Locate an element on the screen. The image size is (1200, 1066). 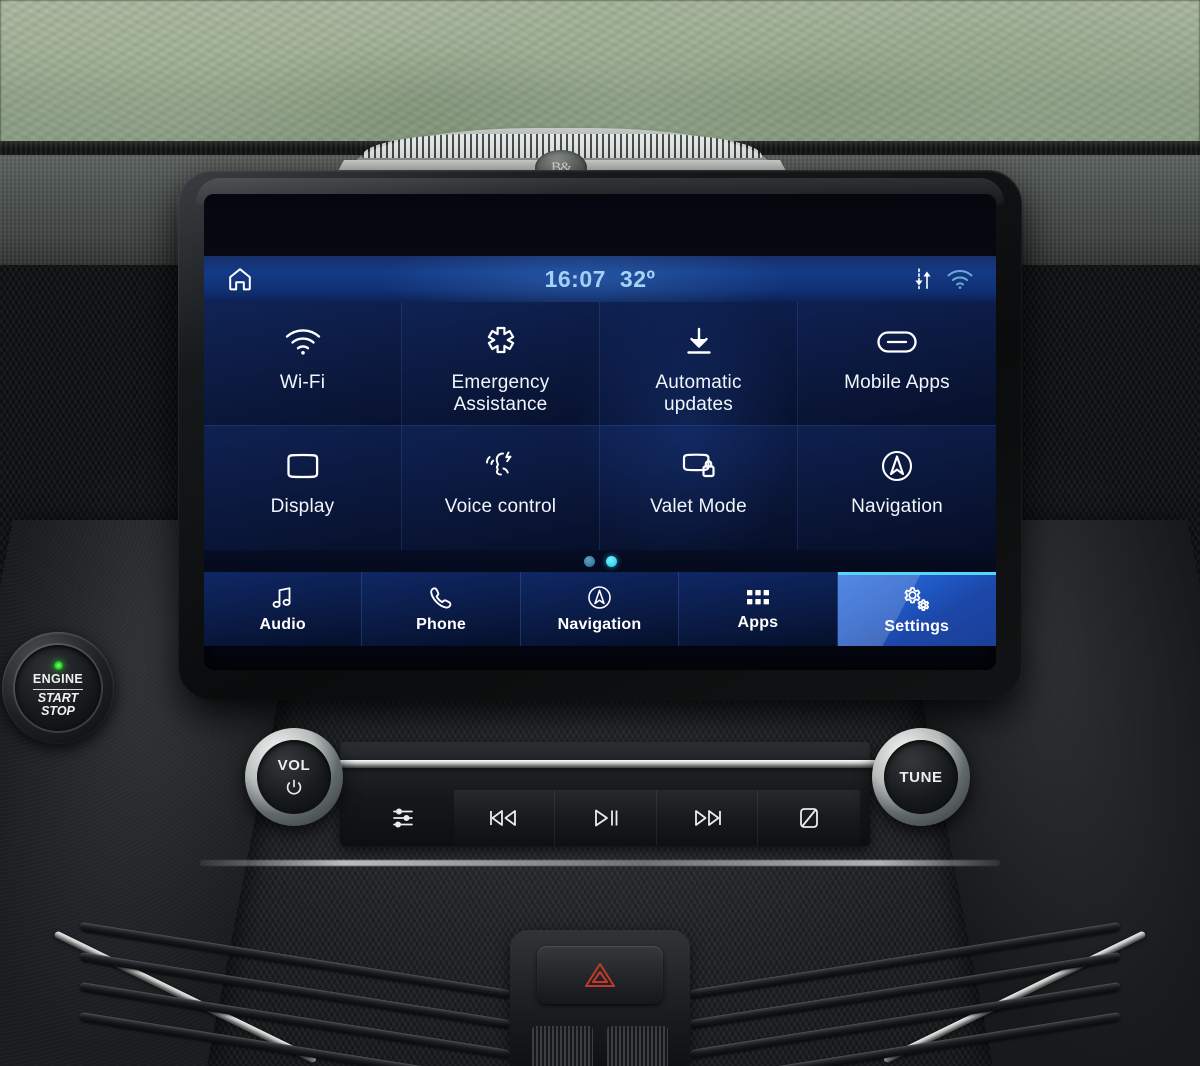
previous-track-icon is located at coordinates (502, 818).